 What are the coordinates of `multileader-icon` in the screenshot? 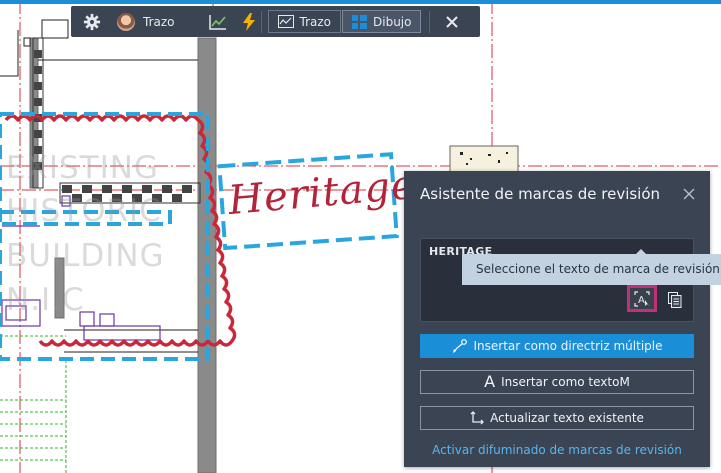 It's located at (459, 346).